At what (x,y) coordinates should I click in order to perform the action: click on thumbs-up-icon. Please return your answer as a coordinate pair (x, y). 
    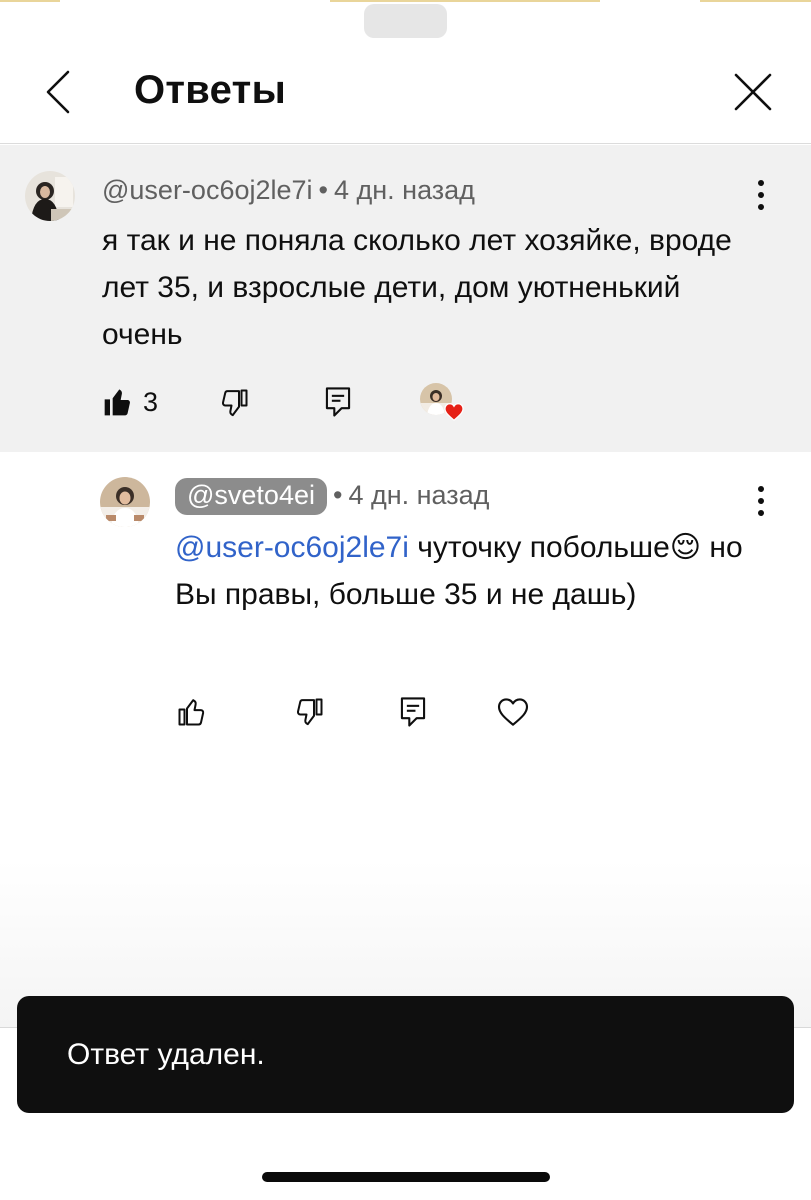
    Looking at the image, I should click on (191, 712).